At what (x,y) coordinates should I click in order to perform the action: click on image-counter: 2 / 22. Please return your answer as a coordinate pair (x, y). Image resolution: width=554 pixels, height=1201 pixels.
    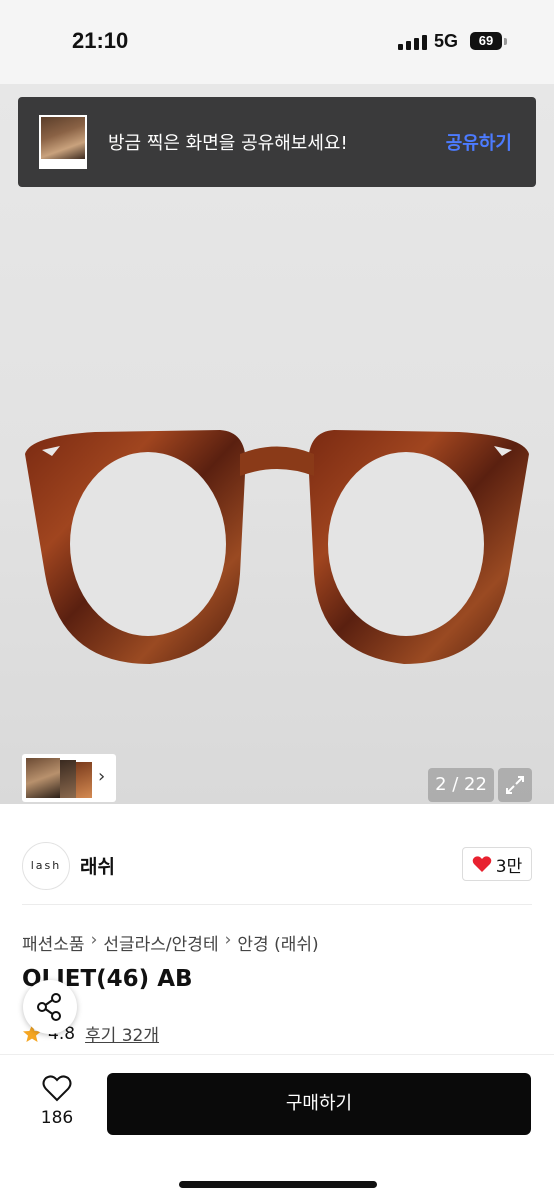
    Looking at the image, I should click on (461, 785).